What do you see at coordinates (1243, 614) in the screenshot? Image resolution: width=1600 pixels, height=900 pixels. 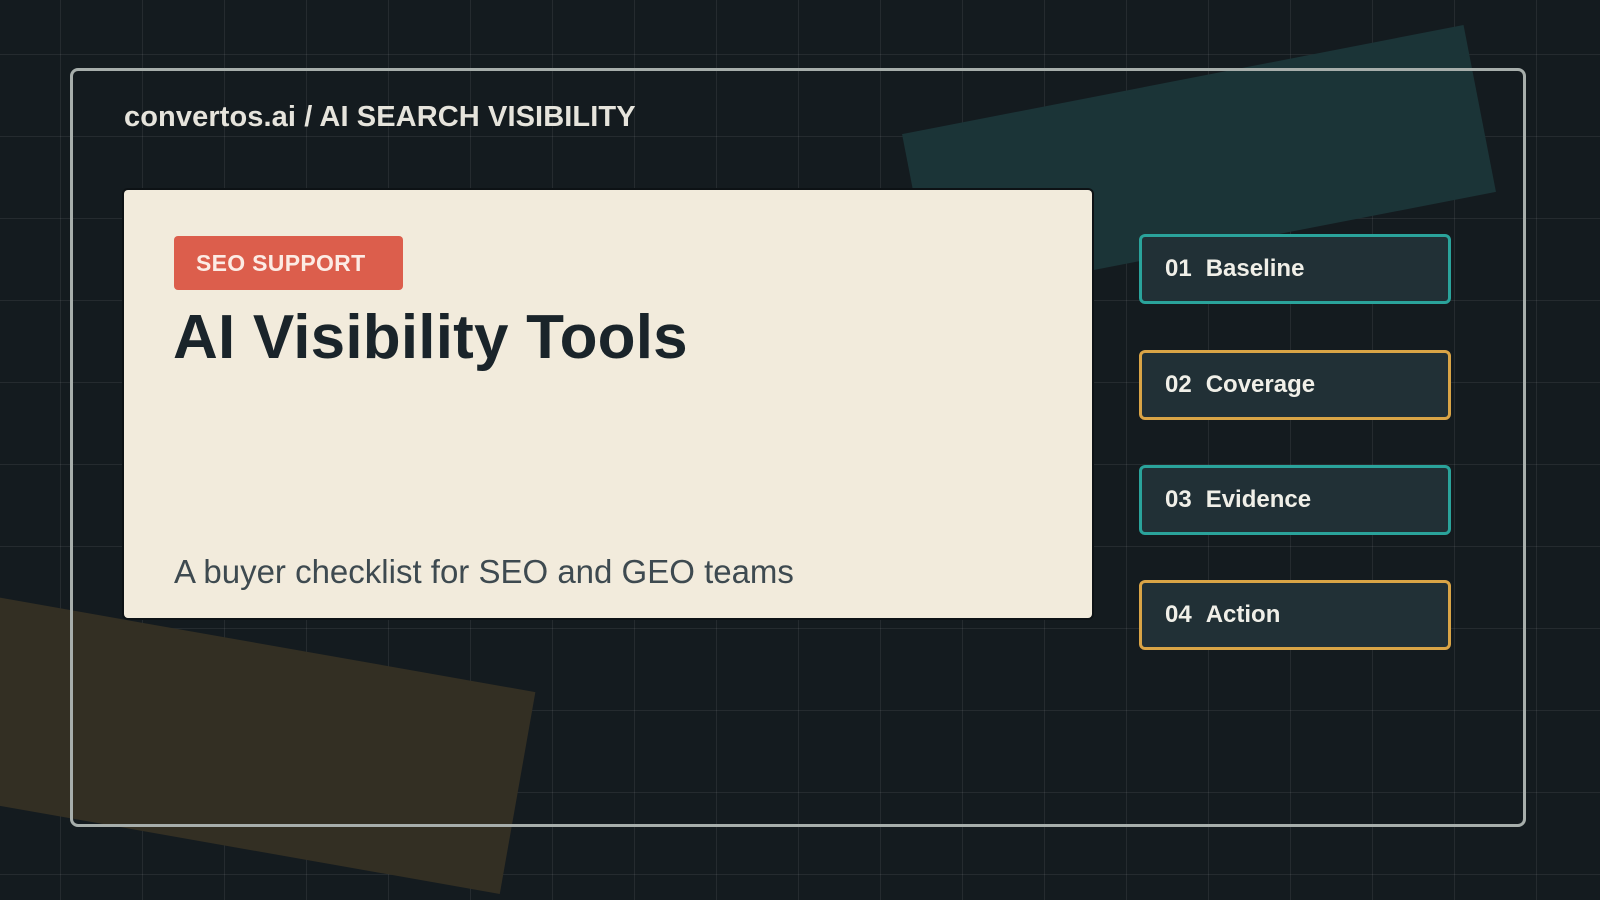 I see `step-label: Action` at bounding box center [1243, 614].